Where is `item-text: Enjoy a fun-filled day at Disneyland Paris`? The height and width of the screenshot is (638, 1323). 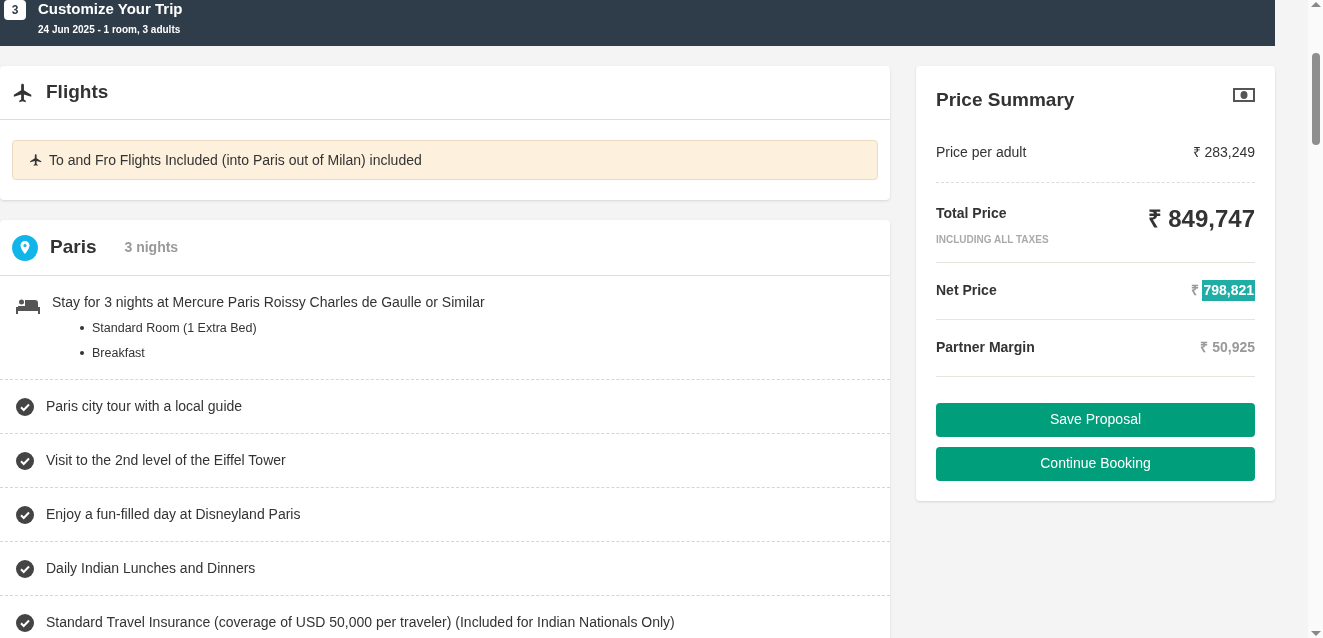
item-text: Enjoy a fun-filled day at Disneyland Paris is located at coordinates (173, 514).